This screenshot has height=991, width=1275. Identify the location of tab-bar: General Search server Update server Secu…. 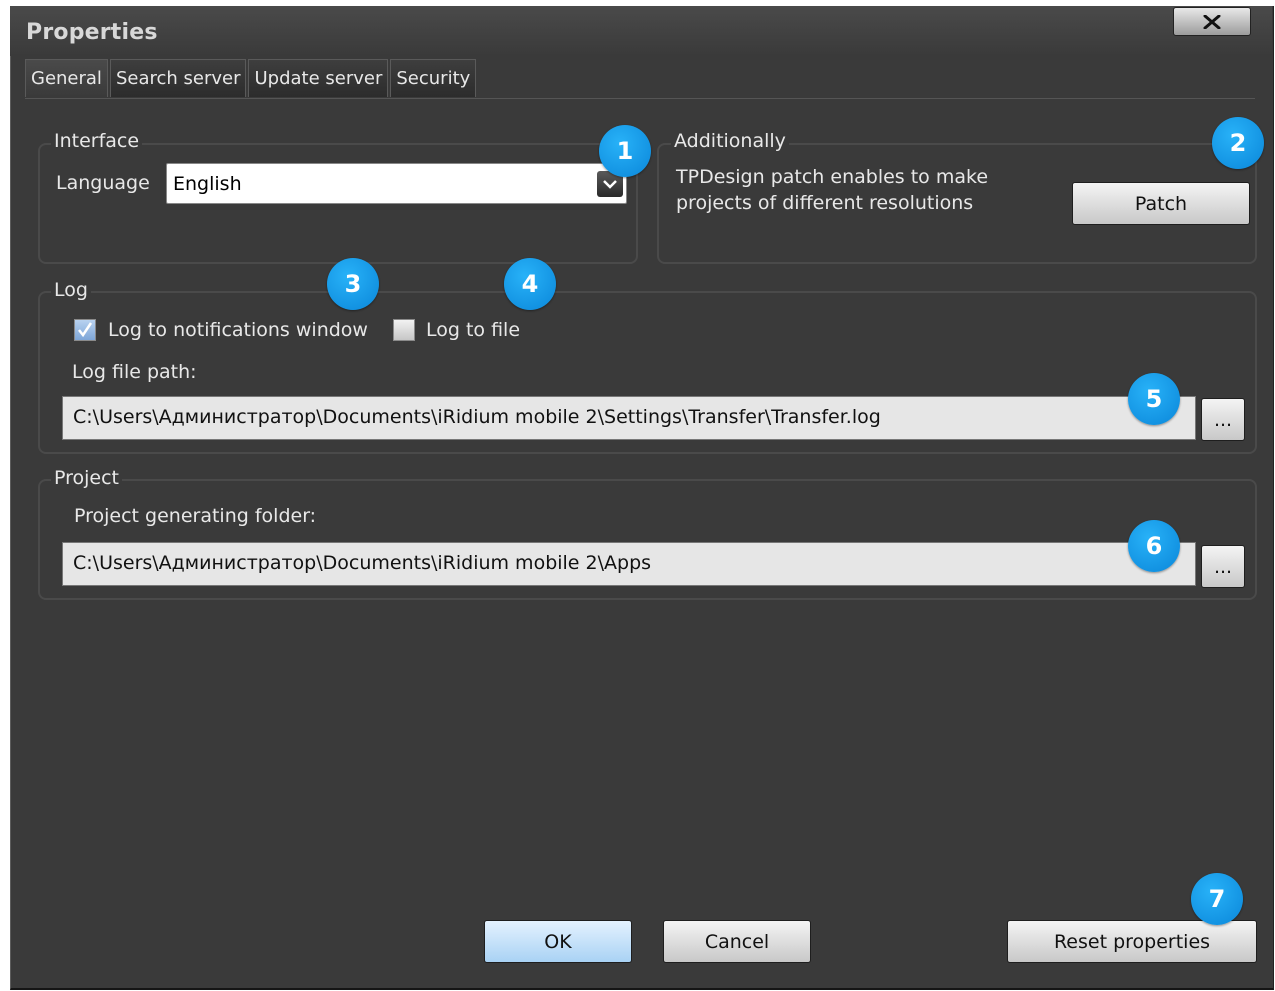
(251, 79).